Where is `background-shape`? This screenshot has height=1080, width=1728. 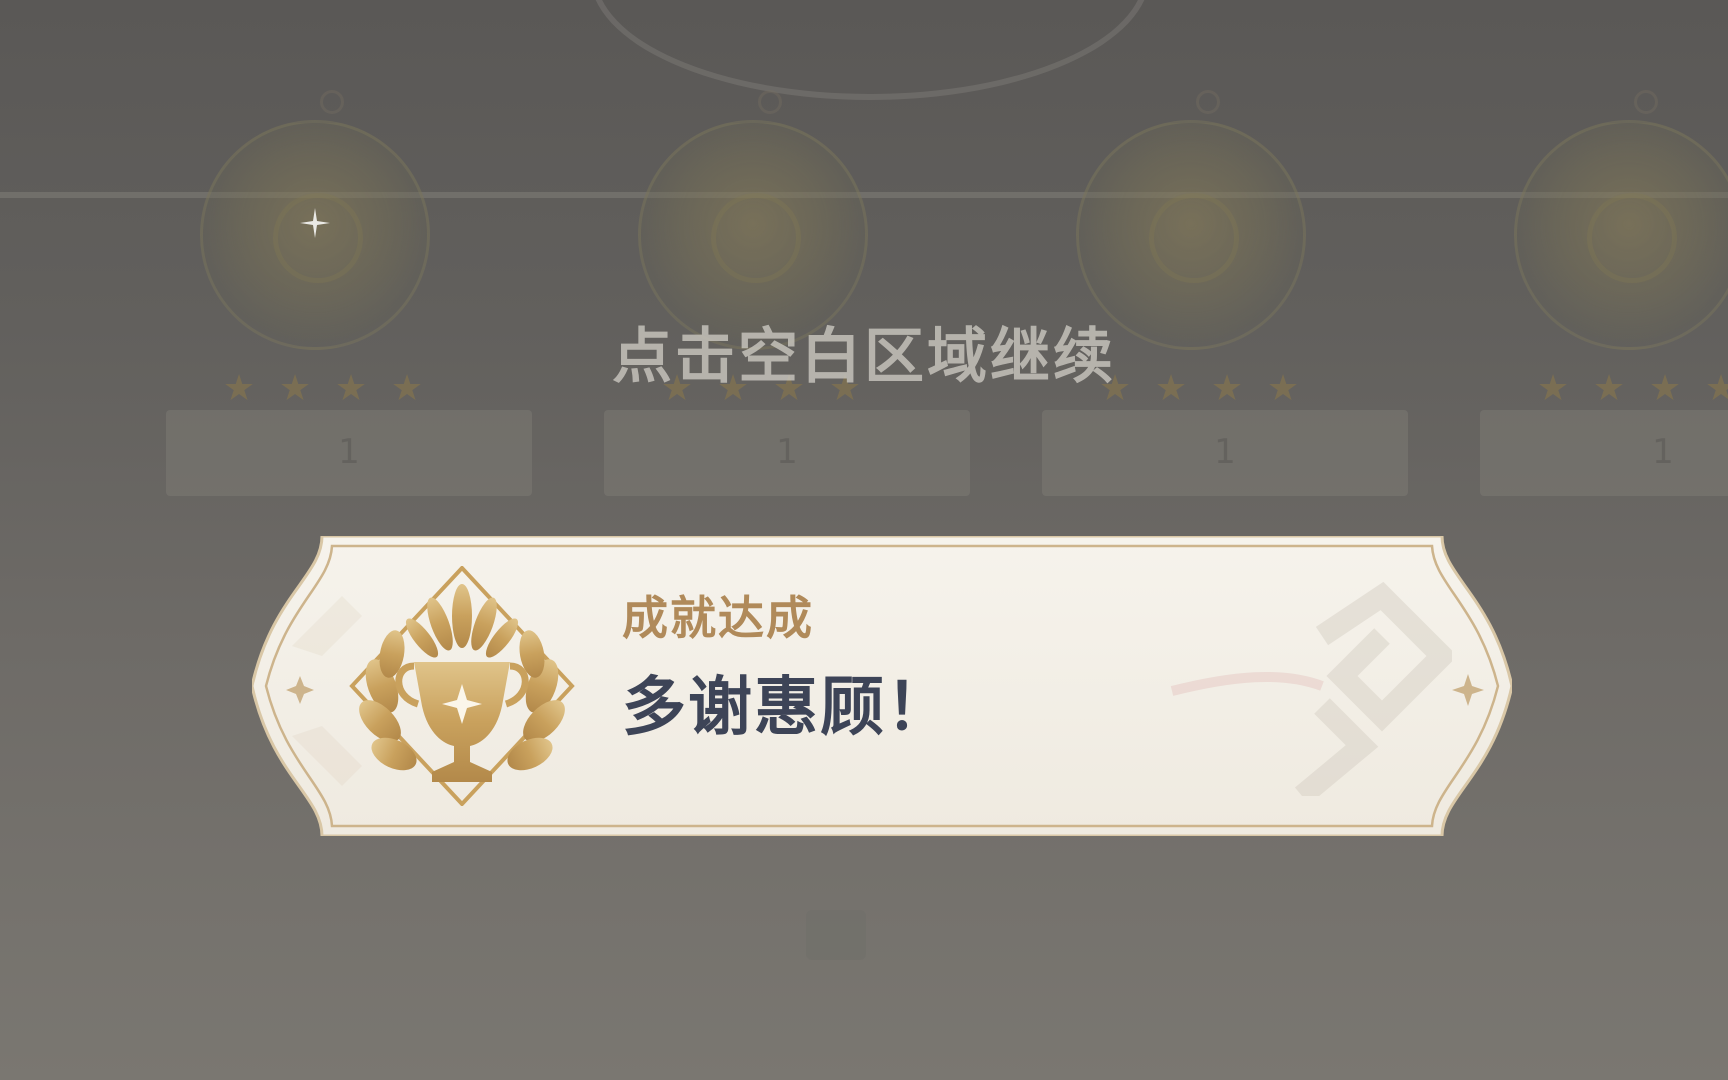
background-shape is located at coordinates (836, 935).